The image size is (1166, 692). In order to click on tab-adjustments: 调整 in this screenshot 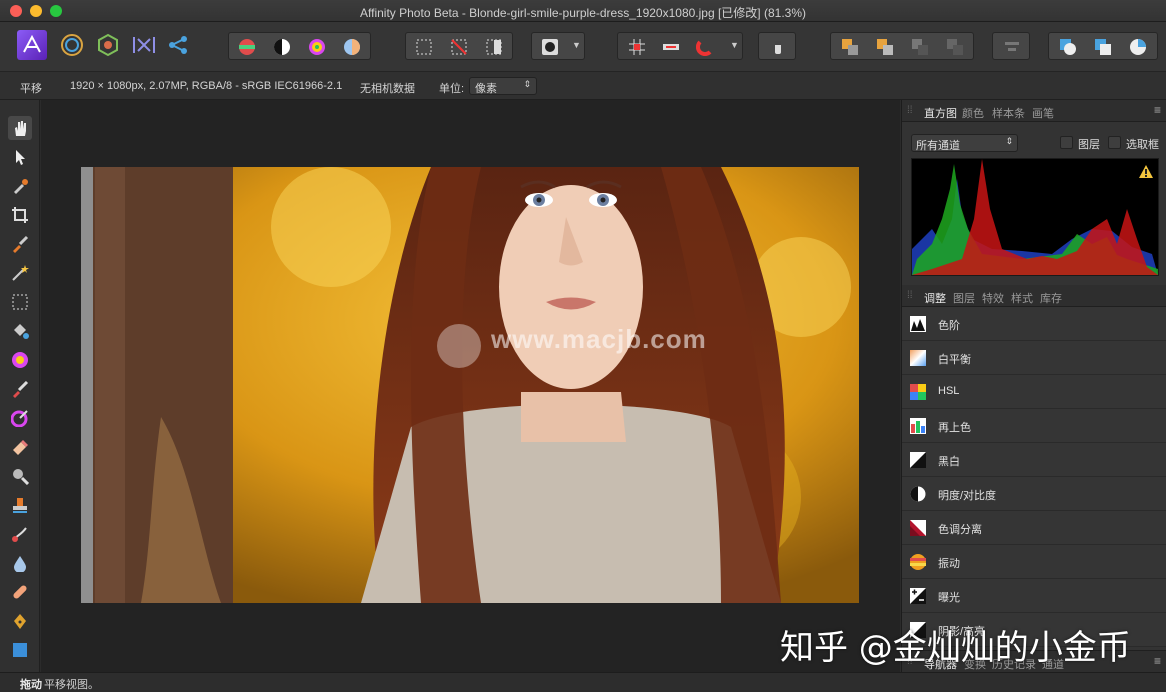, I will do `click(935, 298)`.